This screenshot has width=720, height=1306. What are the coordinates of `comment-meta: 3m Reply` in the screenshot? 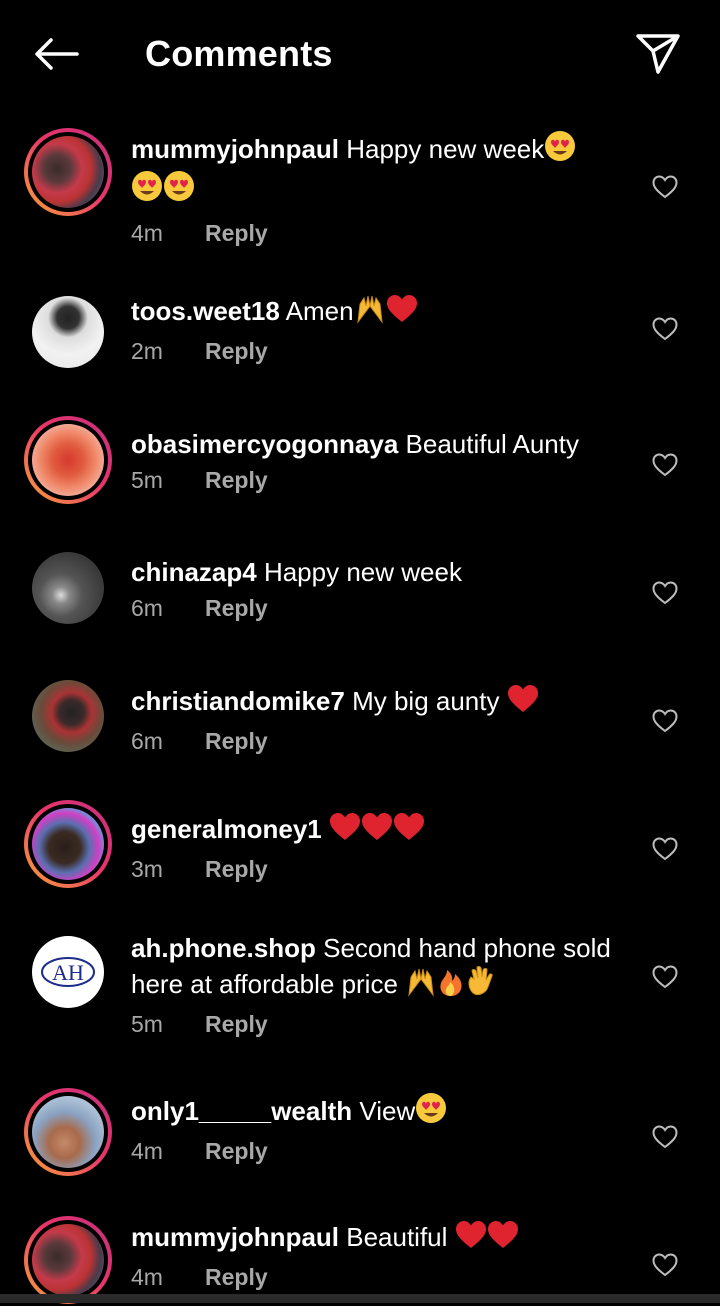 It's located at (371, 869).